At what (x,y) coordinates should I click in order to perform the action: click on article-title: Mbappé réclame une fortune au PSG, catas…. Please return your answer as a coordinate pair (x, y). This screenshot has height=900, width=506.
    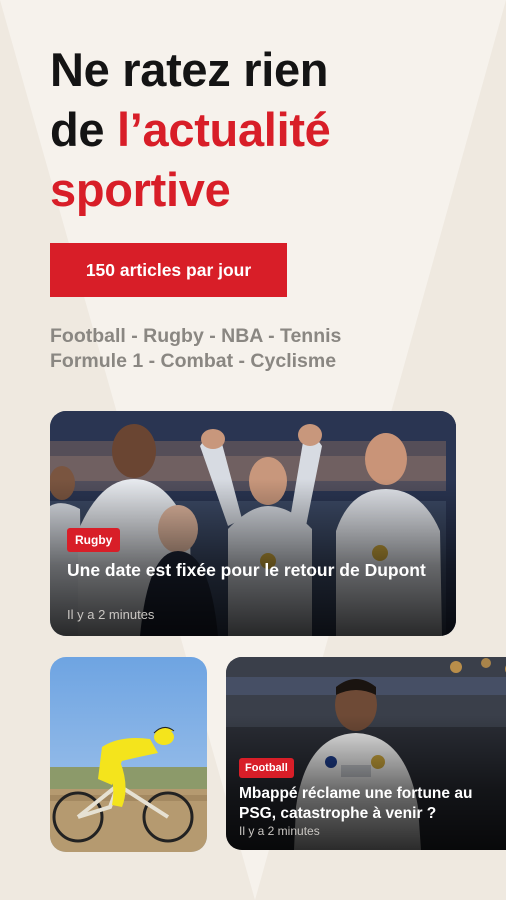
    Looking at the image, I should click on (356, 803).